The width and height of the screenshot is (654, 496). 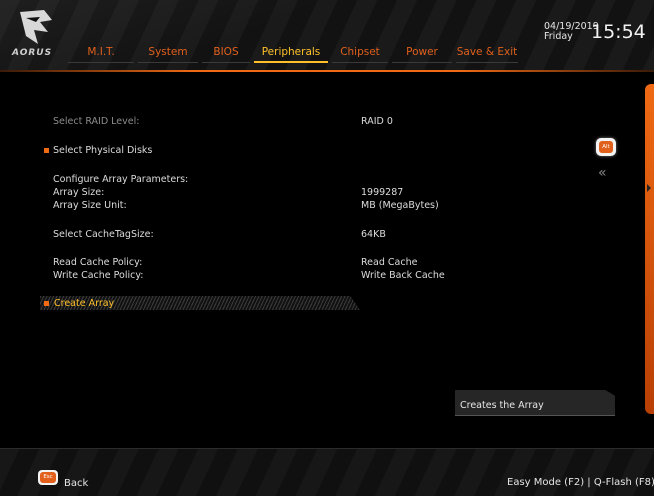 What do you see at coordinates (422, 54) in the screenshot?
I see `tab-power: Power` at bounding box center [422, 54].